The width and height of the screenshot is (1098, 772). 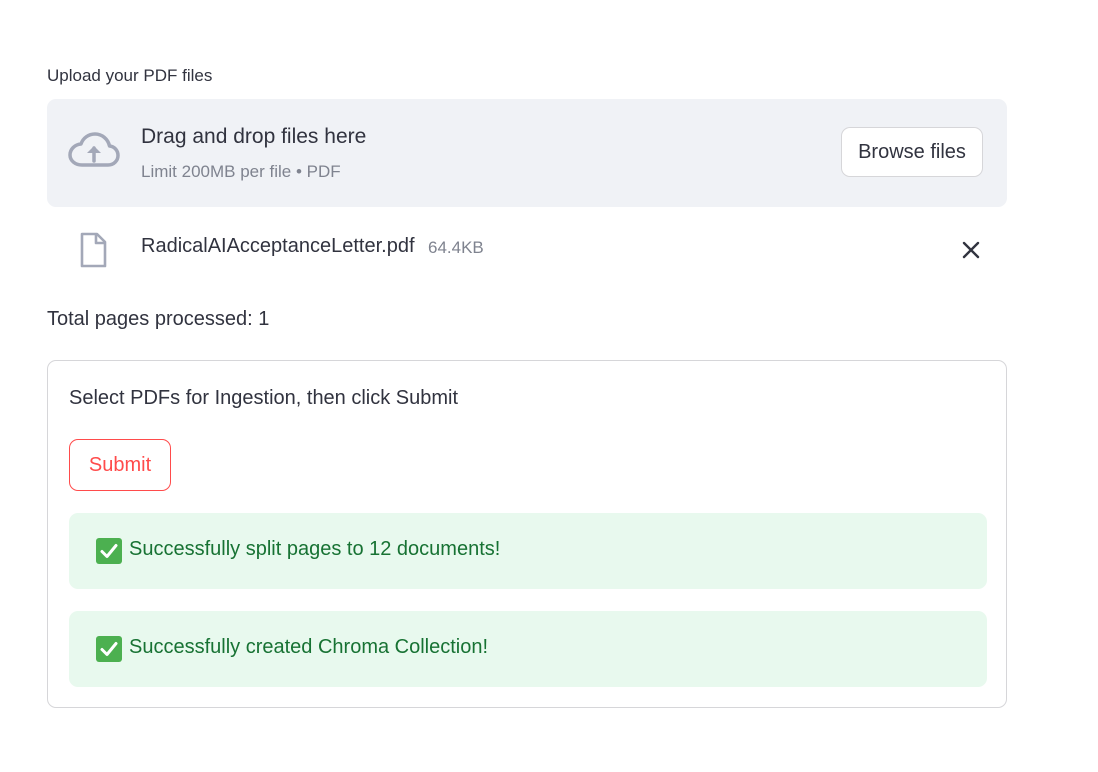 I want to click on file-size: 64.4KB, so click(x=456, y=247).